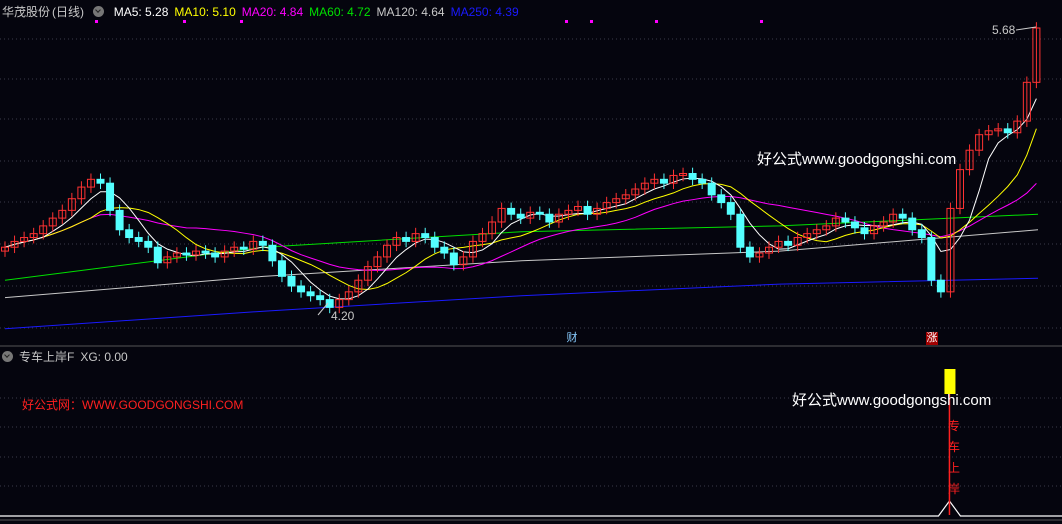 This screenshot has height=524, width=1062. What do you see at coordinates (857, 159) in the screenshot?
I see `watermark: 好公式www.goodgongshi.com` at bounding box center [857, 159].